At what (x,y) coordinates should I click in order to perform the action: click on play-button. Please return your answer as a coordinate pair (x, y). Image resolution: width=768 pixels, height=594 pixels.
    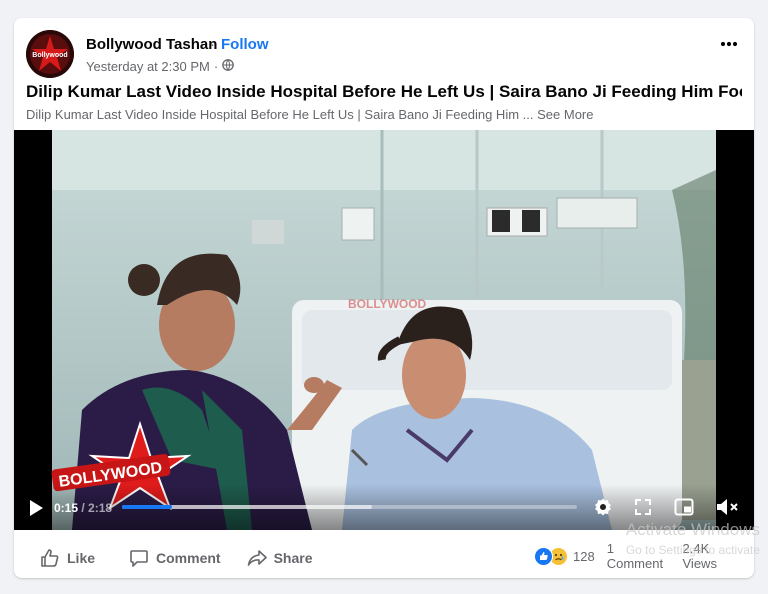
    Looking at the image, I should click on (36, 508).